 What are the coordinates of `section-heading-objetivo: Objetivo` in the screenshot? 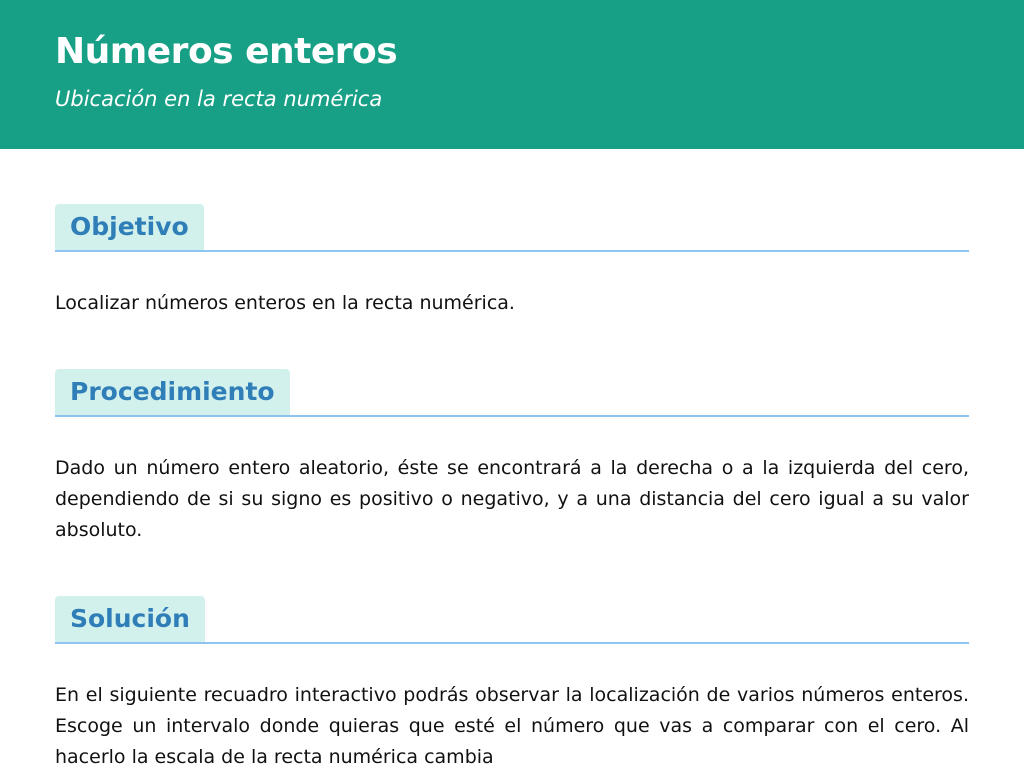 It's located at (129, 227).